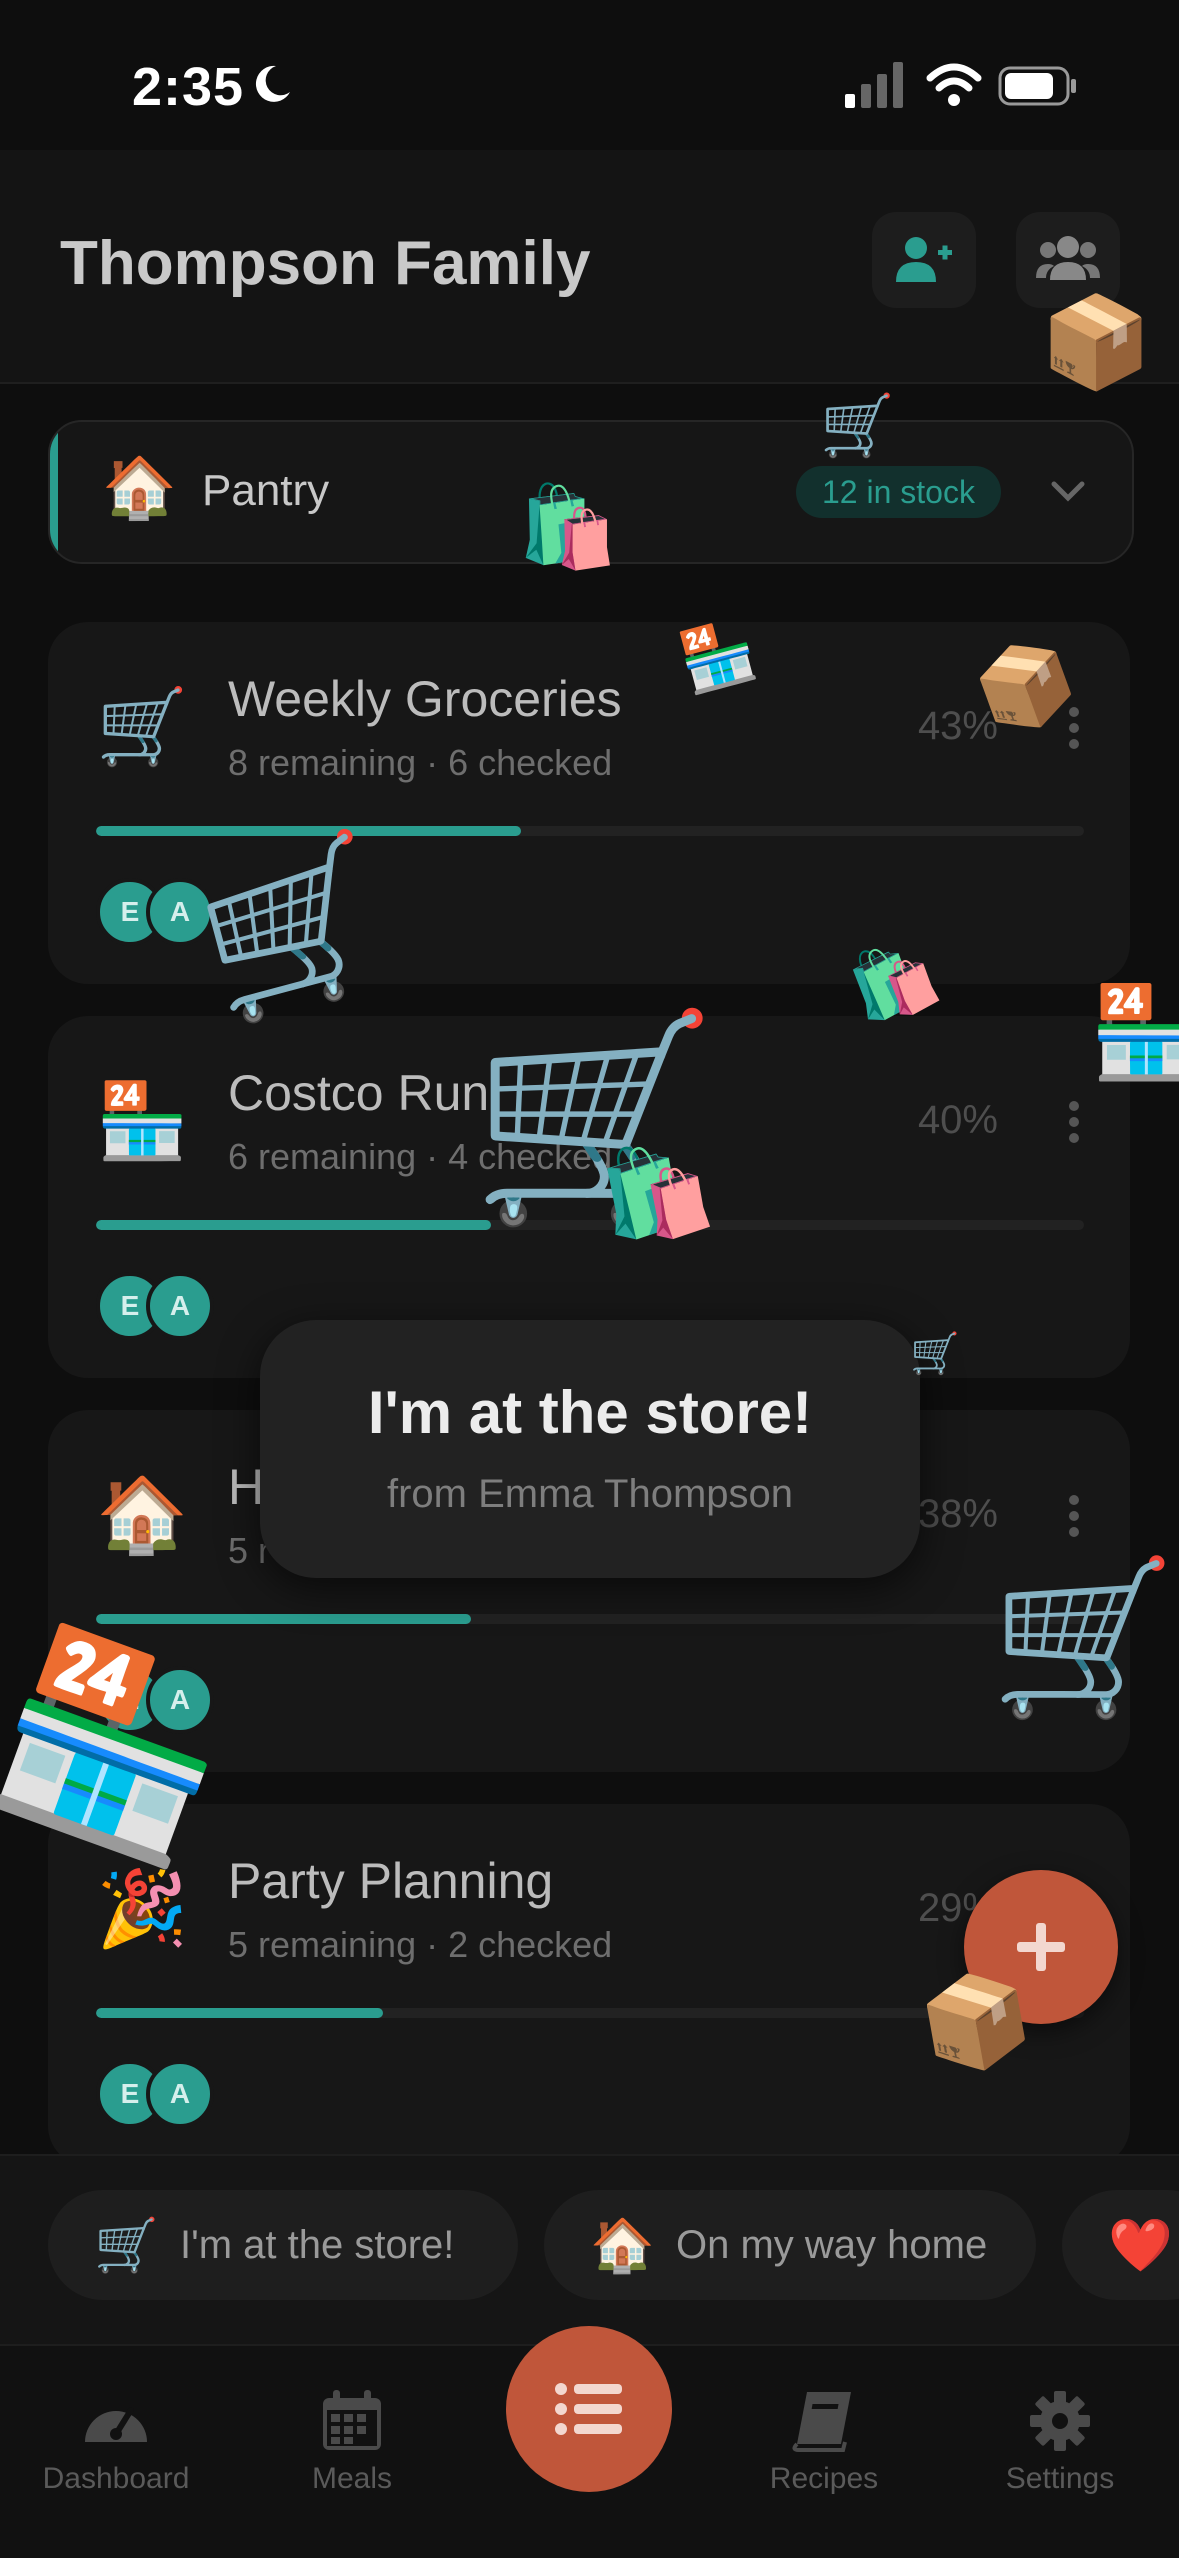 The height and width of the screenshot is (2558, 1179). What do you see at coordinates (188, 87) in the screenshot?
I see `status-time: 2:35` at bounding box center [188, 87].